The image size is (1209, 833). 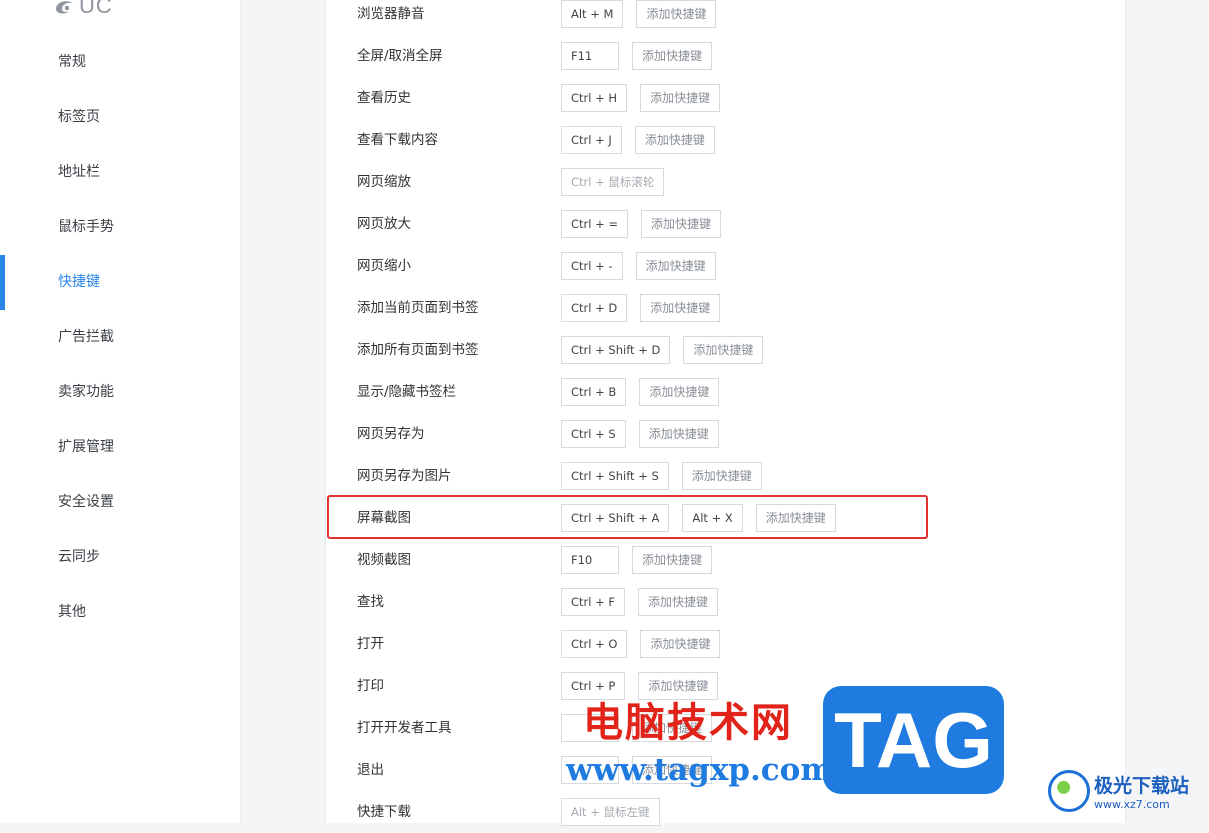 What do you see at coordinates (384, 98) in the screenshot?
I see `shortcut-label: 查看历史` at bounding box center [384, 98].